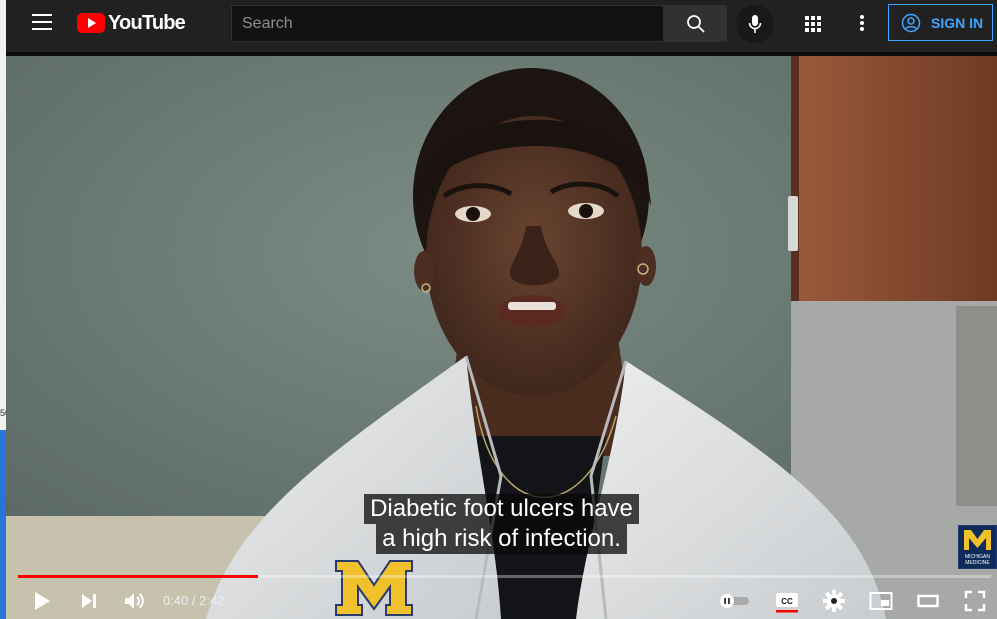 Image resolution: width=997 pixels, height=619 pixels. I want to click on next-button, so click(89, 601).